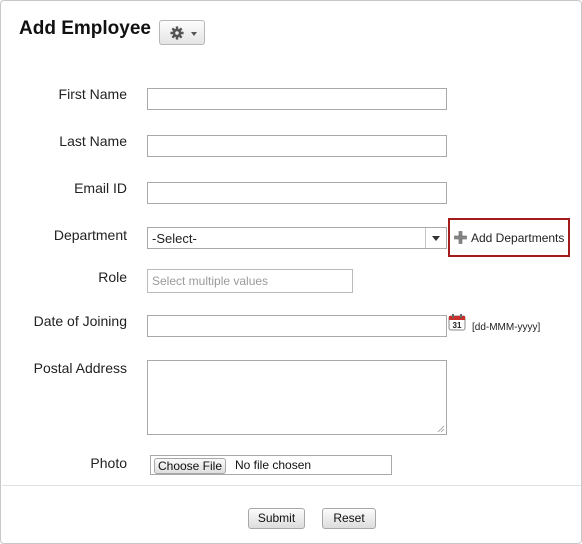  I want to click on file-status-text: No file chosen, so click(273, 465).